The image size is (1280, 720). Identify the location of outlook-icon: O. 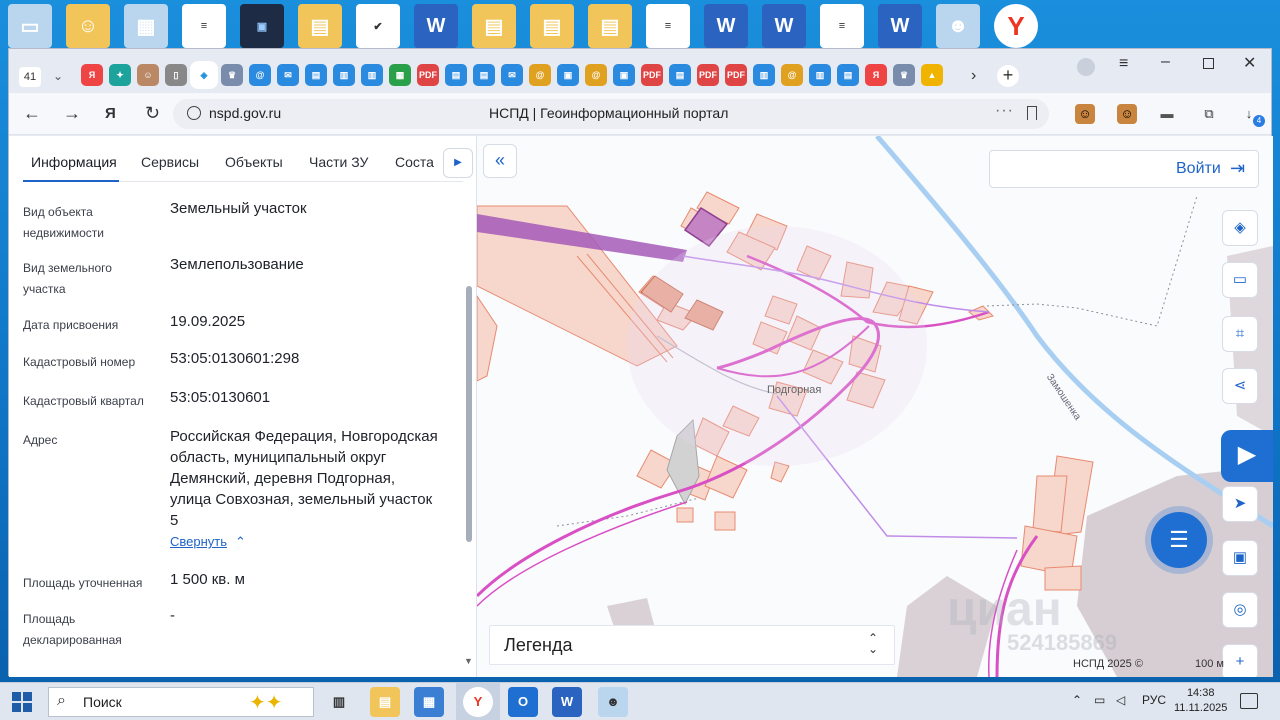
(523, 702).